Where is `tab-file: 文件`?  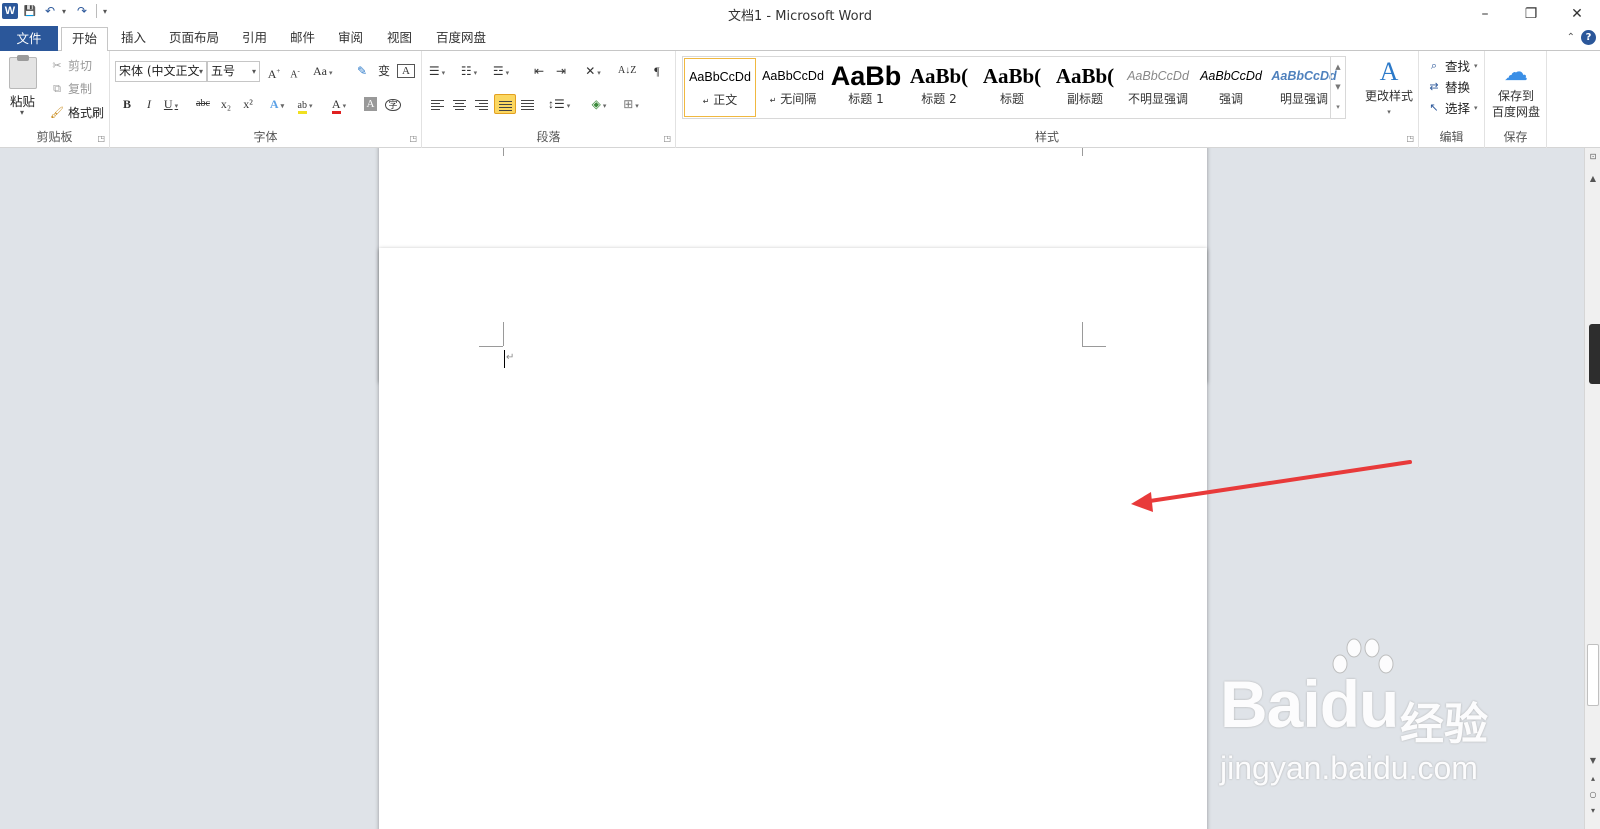 tab-file: 文件 is located at coordinates (29, 38).